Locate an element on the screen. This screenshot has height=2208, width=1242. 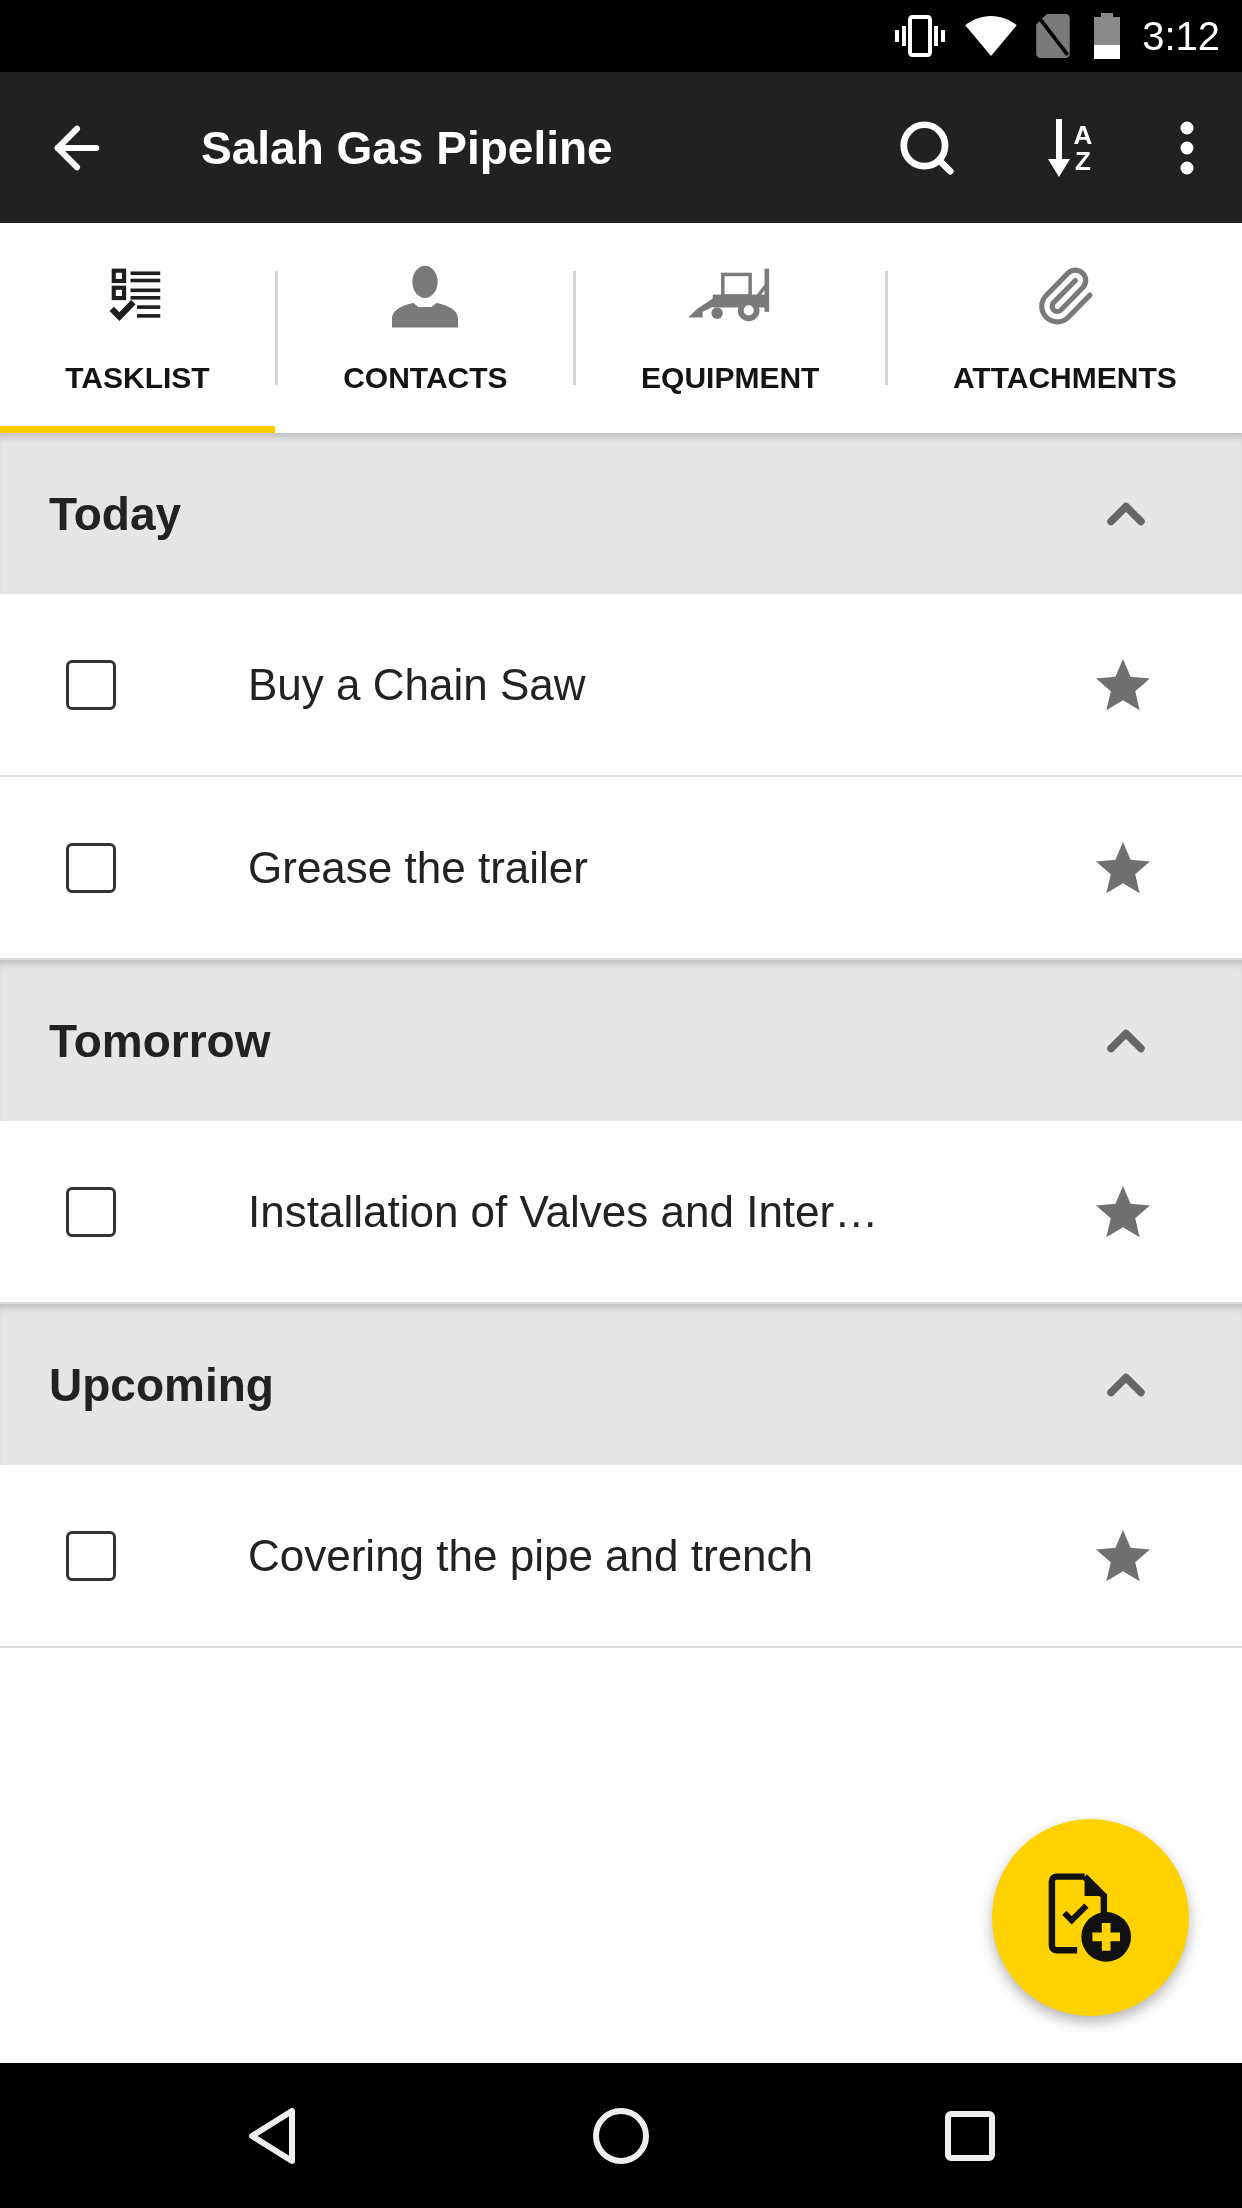
no-sim-icon is located at coordinates (1053, 36).